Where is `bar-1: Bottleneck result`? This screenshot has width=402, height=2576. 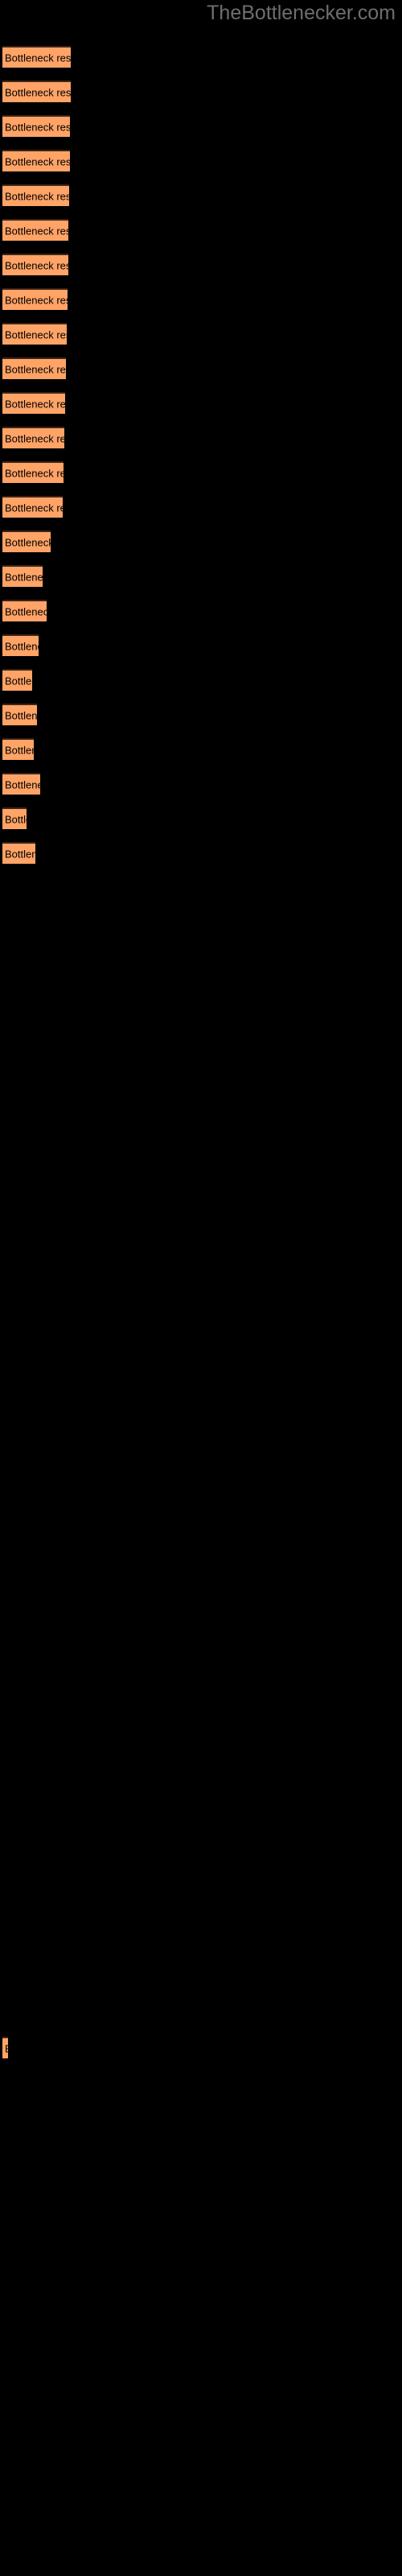
bar-1: Bottleneck result is located at coordinates (36, 57).